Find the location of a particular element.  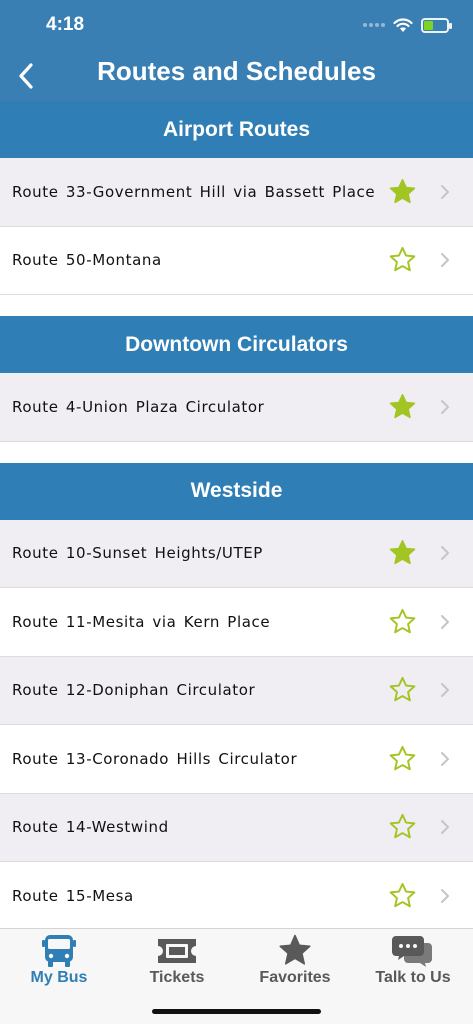

route-label: Route 10-Sunset Heights/UTEP is located at coordinates (137, 553).